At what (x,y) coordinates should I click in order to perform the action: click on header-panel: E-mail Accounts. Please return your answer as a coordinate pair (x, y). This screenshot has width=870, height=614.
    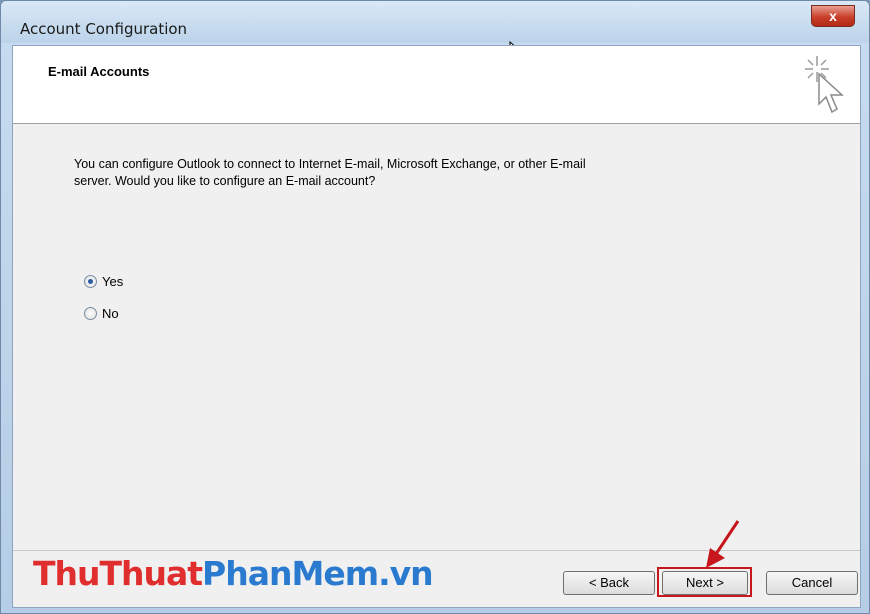
    Looking at the image, I should click on (436, 85).